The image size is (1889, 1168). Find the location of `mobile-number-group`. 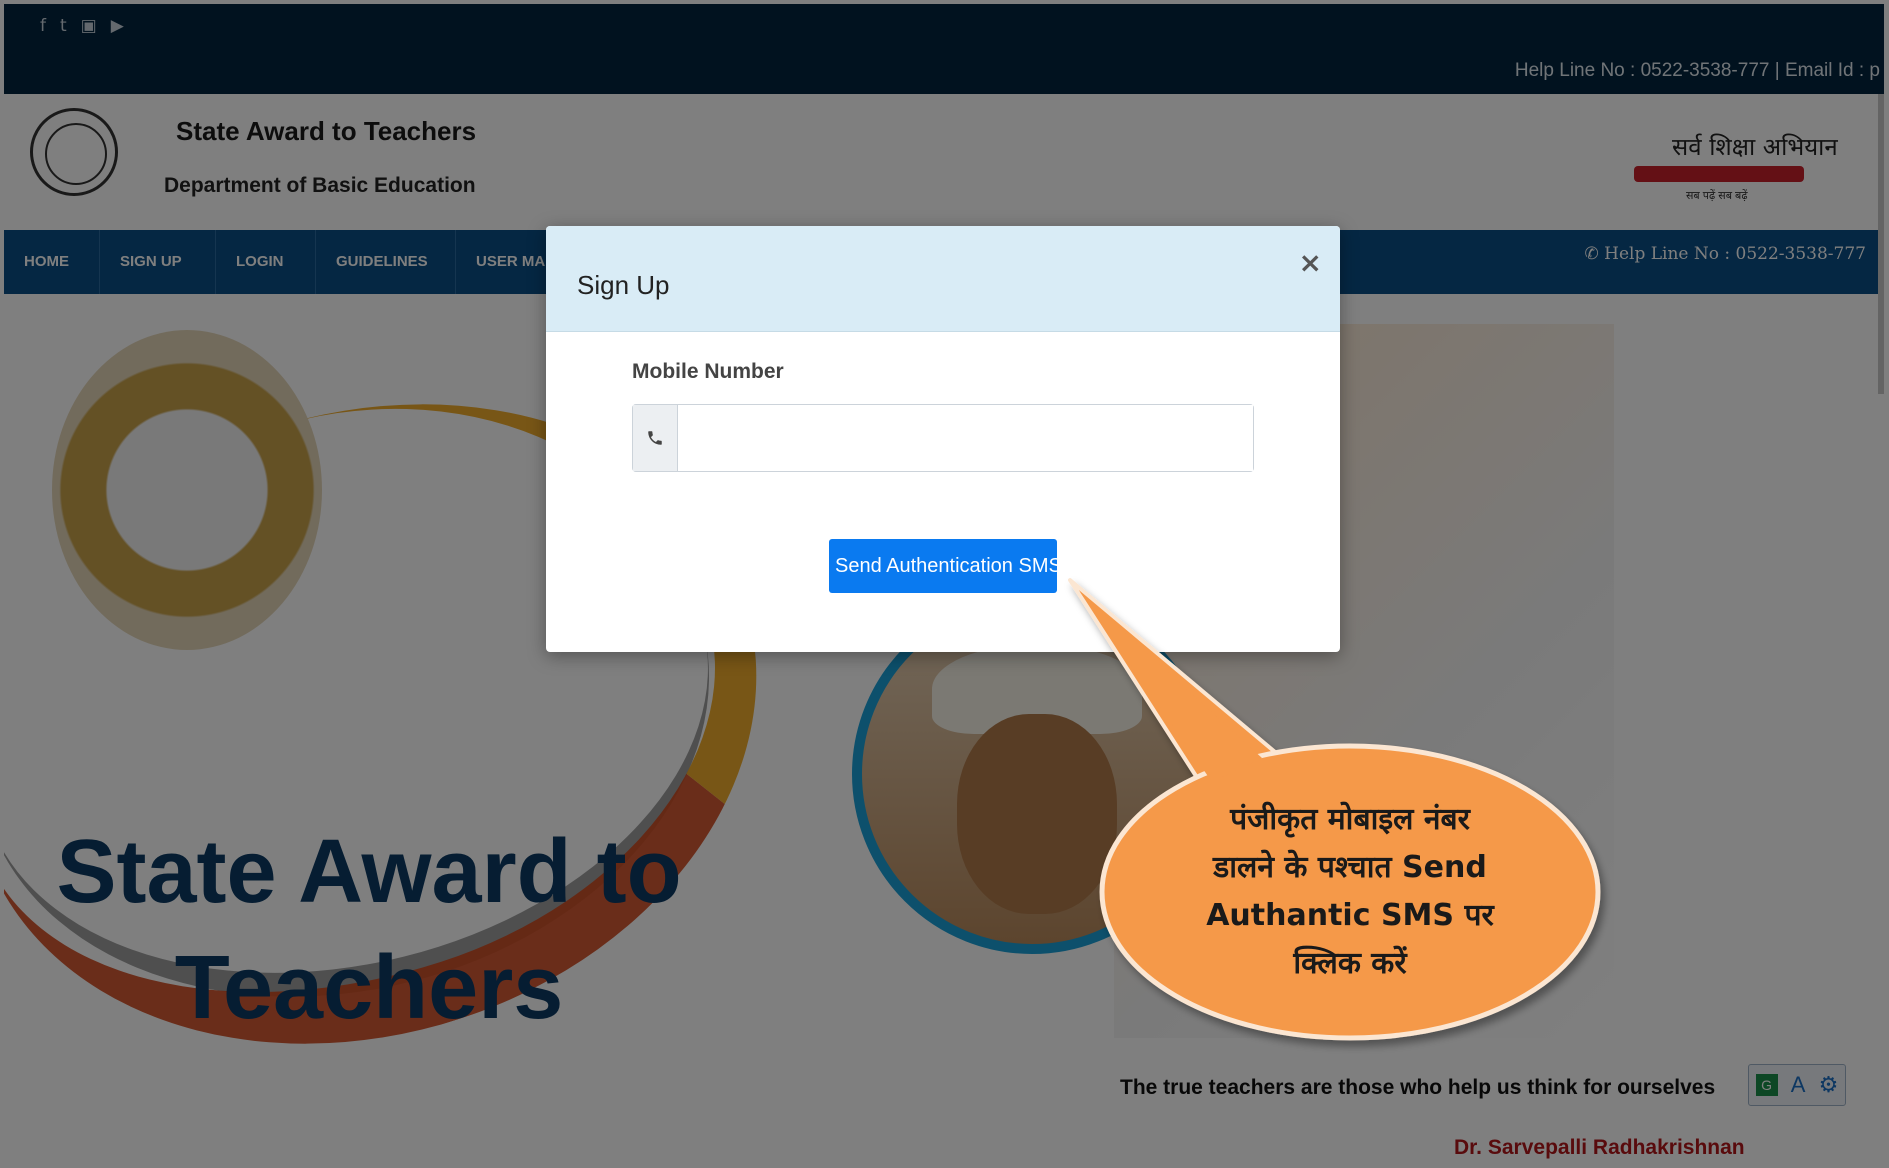

mobile-number-group is located at coordinates (943, 438).